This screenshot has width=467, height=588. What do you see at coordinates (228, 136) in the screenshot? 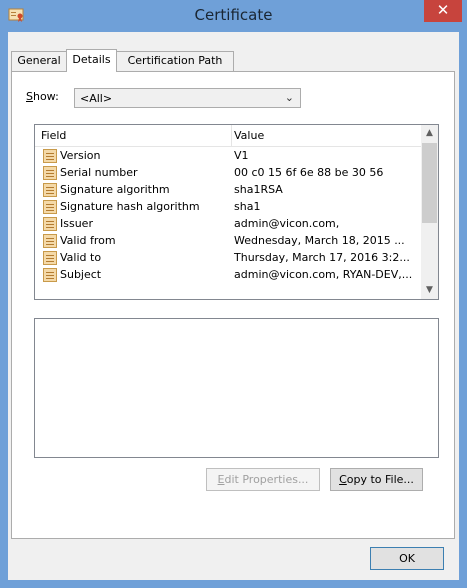
I see `list-header: Field Value` at bounding box center [228, 136].